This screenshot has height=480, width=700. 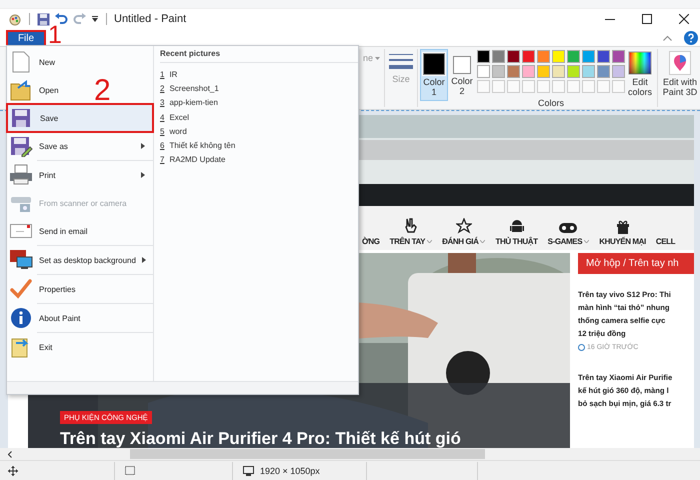 What do you see at coordinates (259, 56) in the screenshot?
I see `recent-heading: Recent pictures` at bounding box center [259, 56].